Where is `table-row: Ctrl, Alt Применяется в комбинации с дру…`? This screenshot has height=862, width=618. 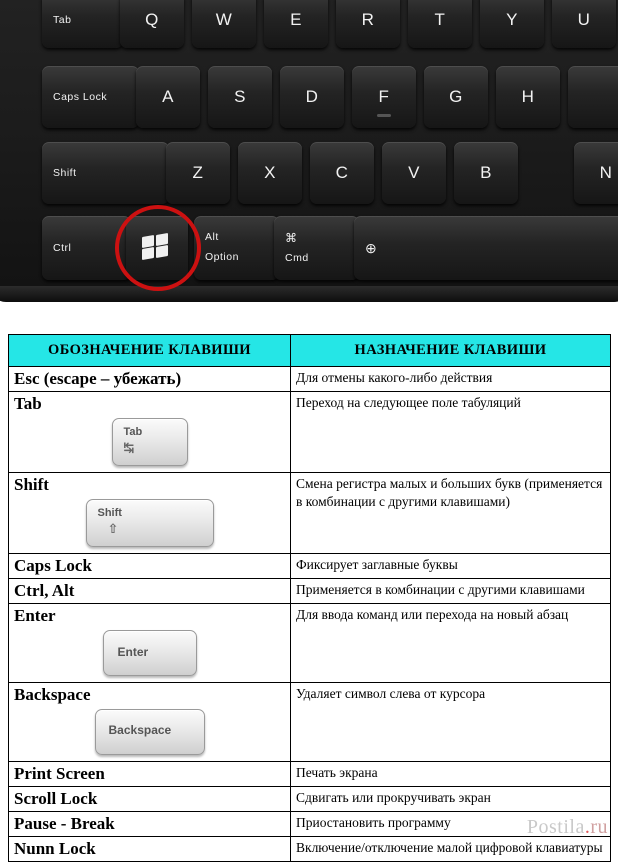 table-row: Ctrl, Alt Применяется в комбинации с дру… is located at coordinates (309, 591).